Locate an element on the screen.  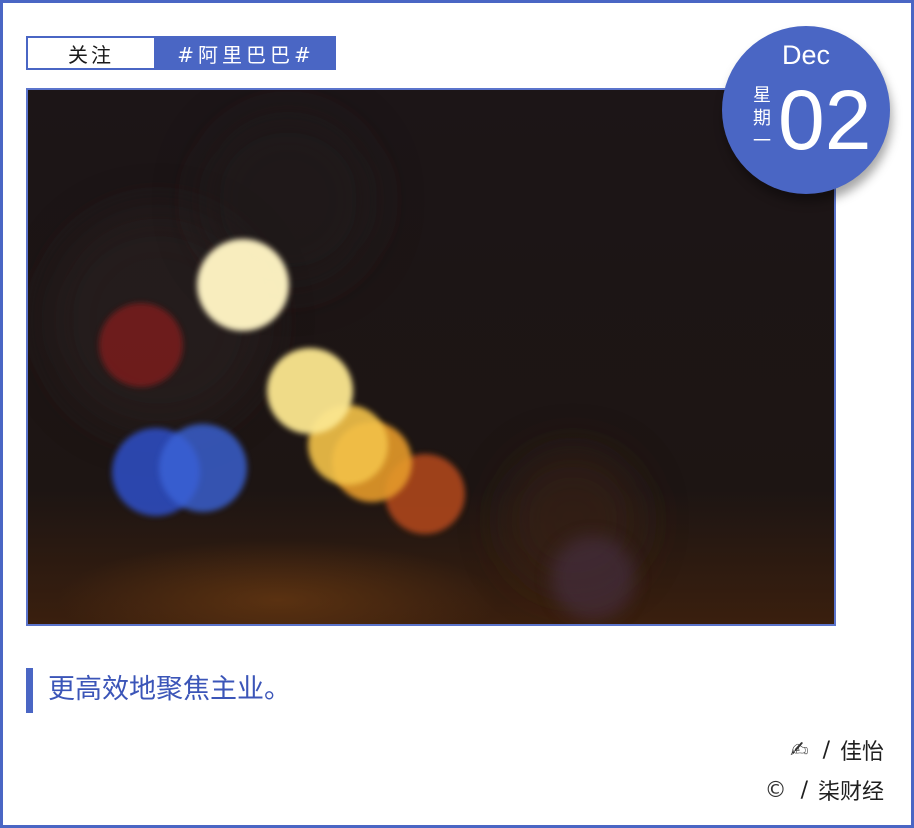
date-badge: Dec 星期一 02 is located at coordinates (806, 110).